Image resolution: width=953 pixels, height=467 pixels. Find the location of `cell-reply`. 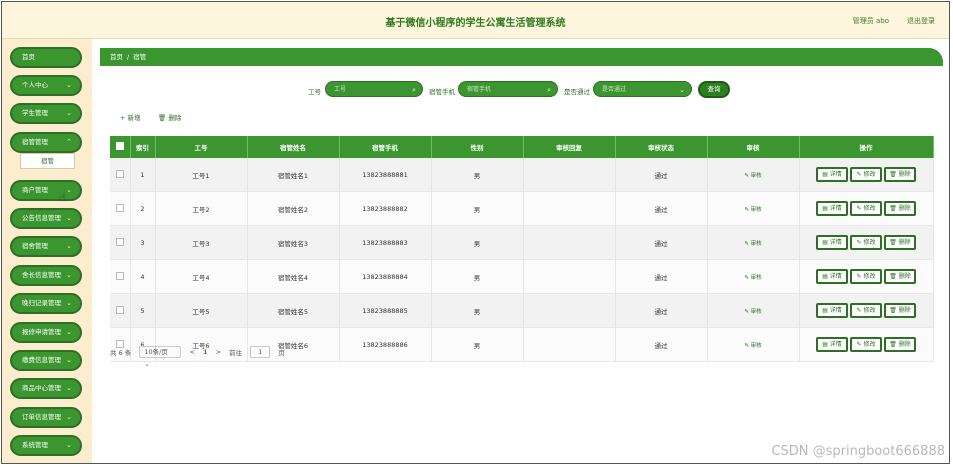

cell-reply is located at coordinates (569, 310).